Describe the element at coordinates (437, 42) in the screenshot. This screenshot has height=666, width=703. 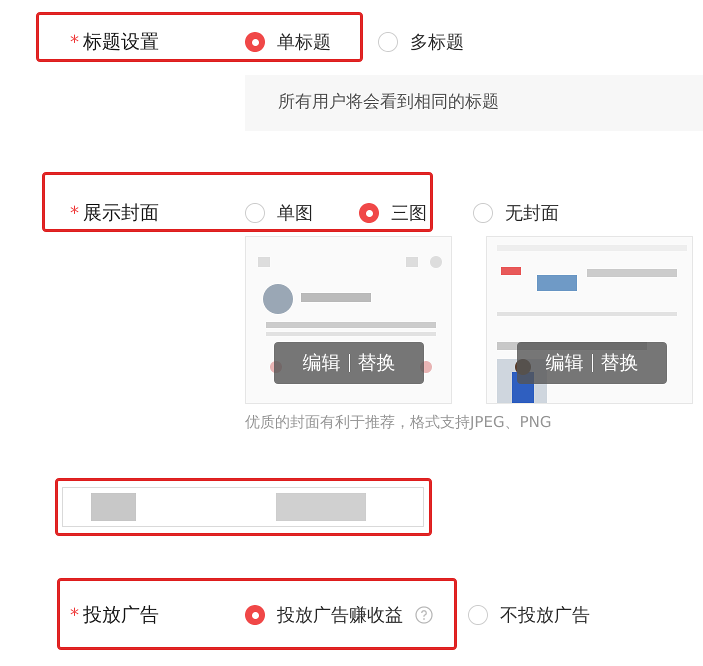
I see `option-label: 多标题` at that location.